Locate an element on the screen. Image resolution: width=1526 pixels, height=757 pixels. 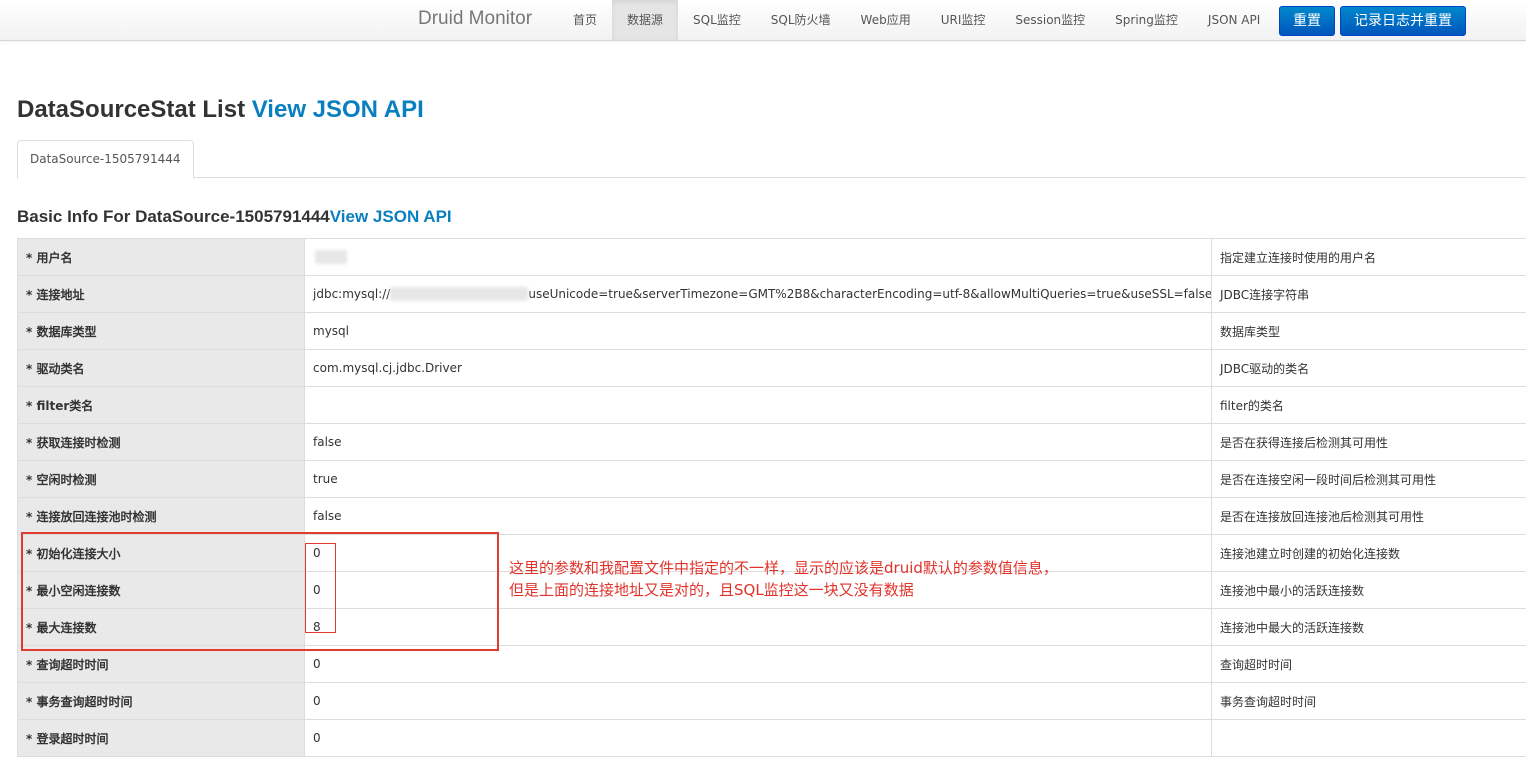
row-value: com.mysql.cj.jdbc.Driver is located at coordinates (758, 368).